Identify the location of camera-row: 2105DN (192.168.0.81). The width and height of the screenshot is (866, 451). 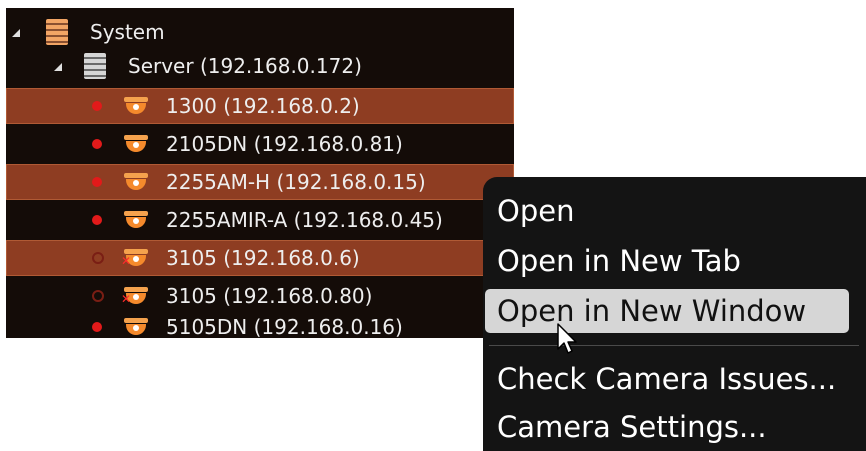
(260, 144).